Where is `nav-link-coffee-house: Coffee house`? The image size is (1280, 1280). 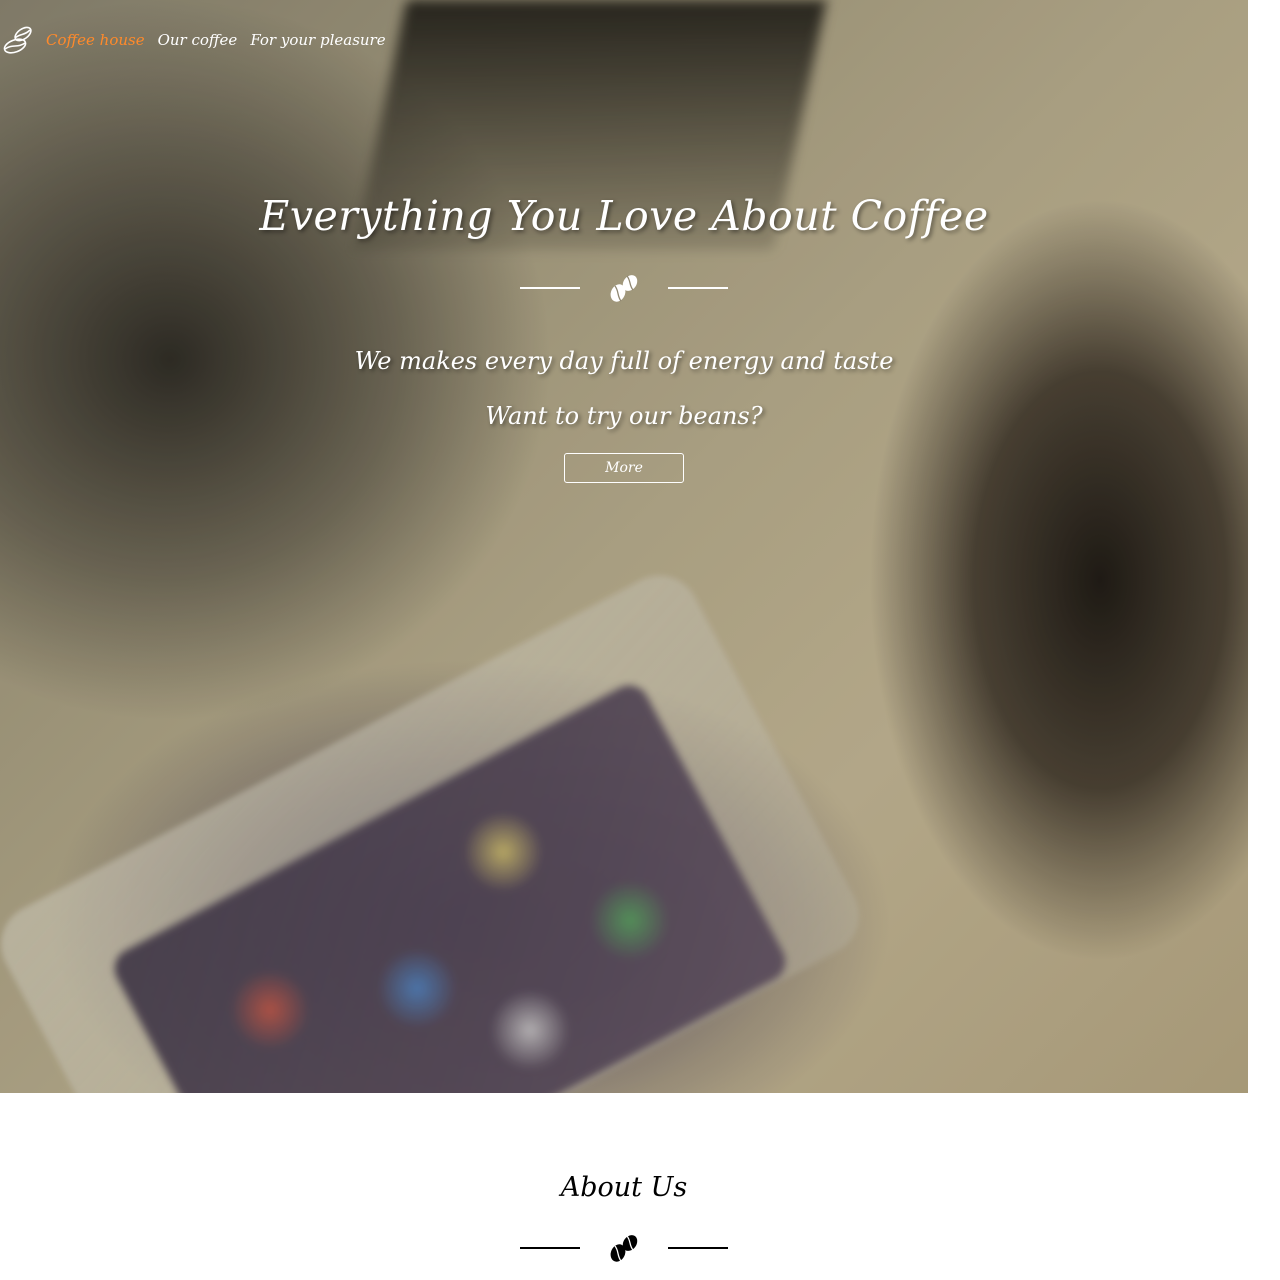 nav-link-coffee-house: Coffee house is located at coordinates (95, 40).